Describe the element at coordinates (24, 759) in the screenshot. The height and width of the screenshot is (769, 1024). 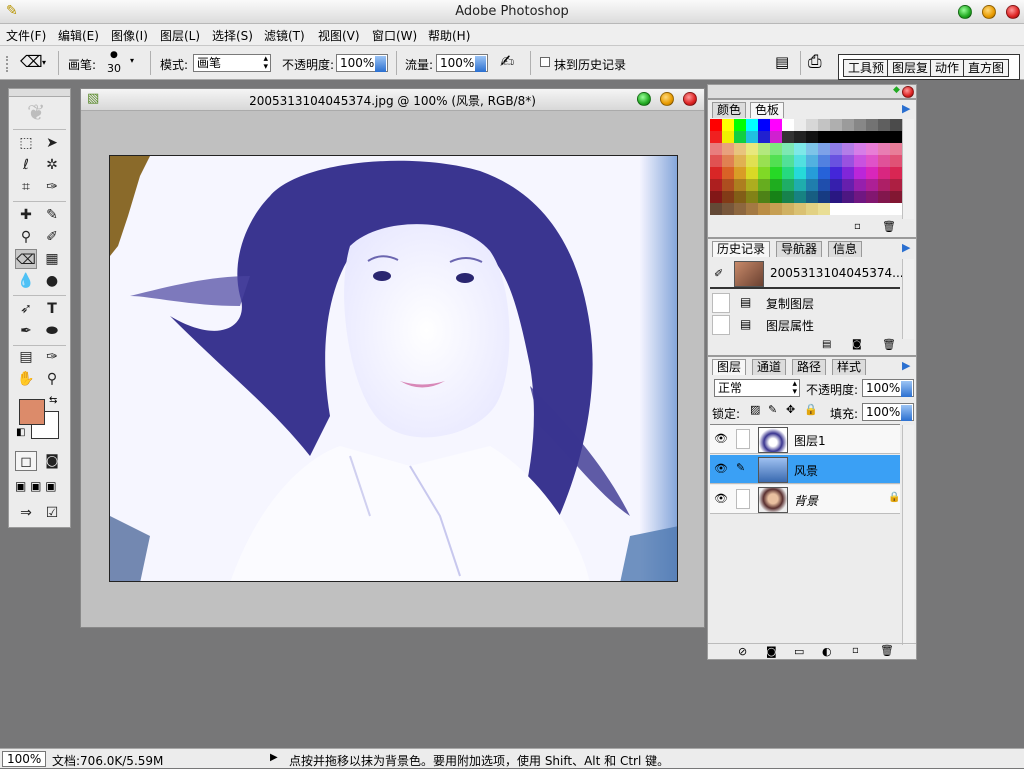
I see `zoom-field: 100%` at that location.